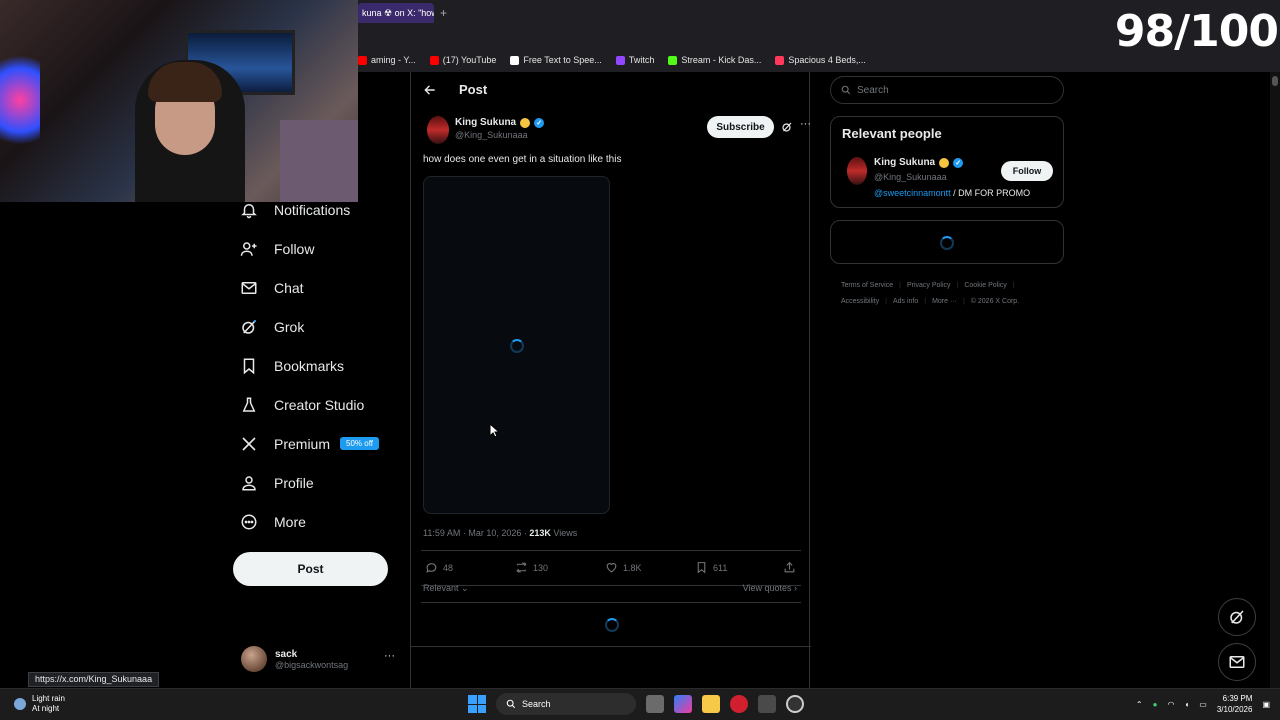 This screenshot has width=1280, height=720. What do you see at coordinates (787, 127) in the screenshot?
I see `grok-icon` at bounding box center [787, 127].